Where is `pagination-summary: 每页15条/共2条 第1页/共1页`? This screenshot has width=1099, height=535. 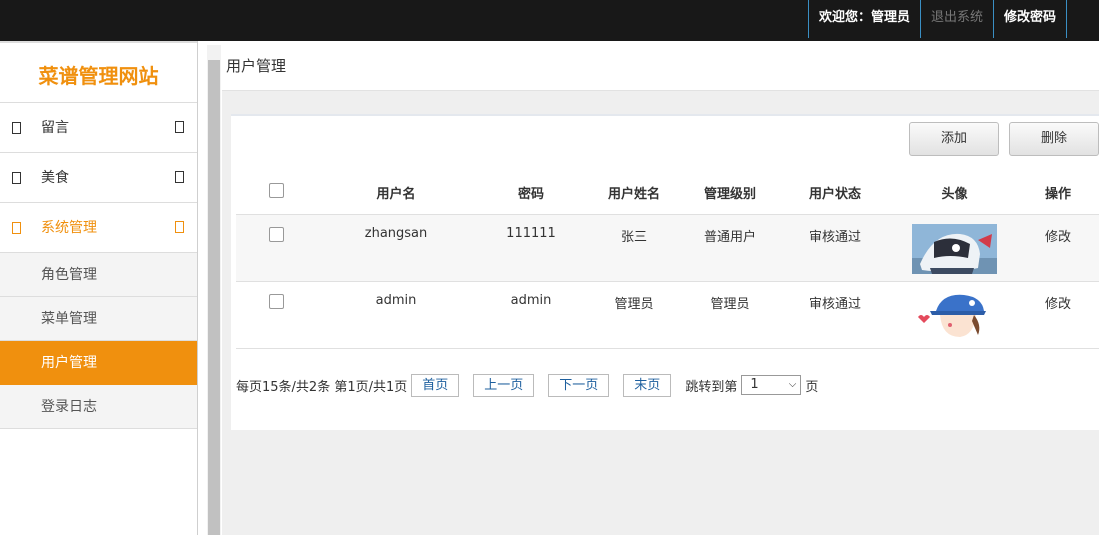
pagination-summary: 每页15条/共2条 第1页/共1页 is located at coordinates (322, 387).